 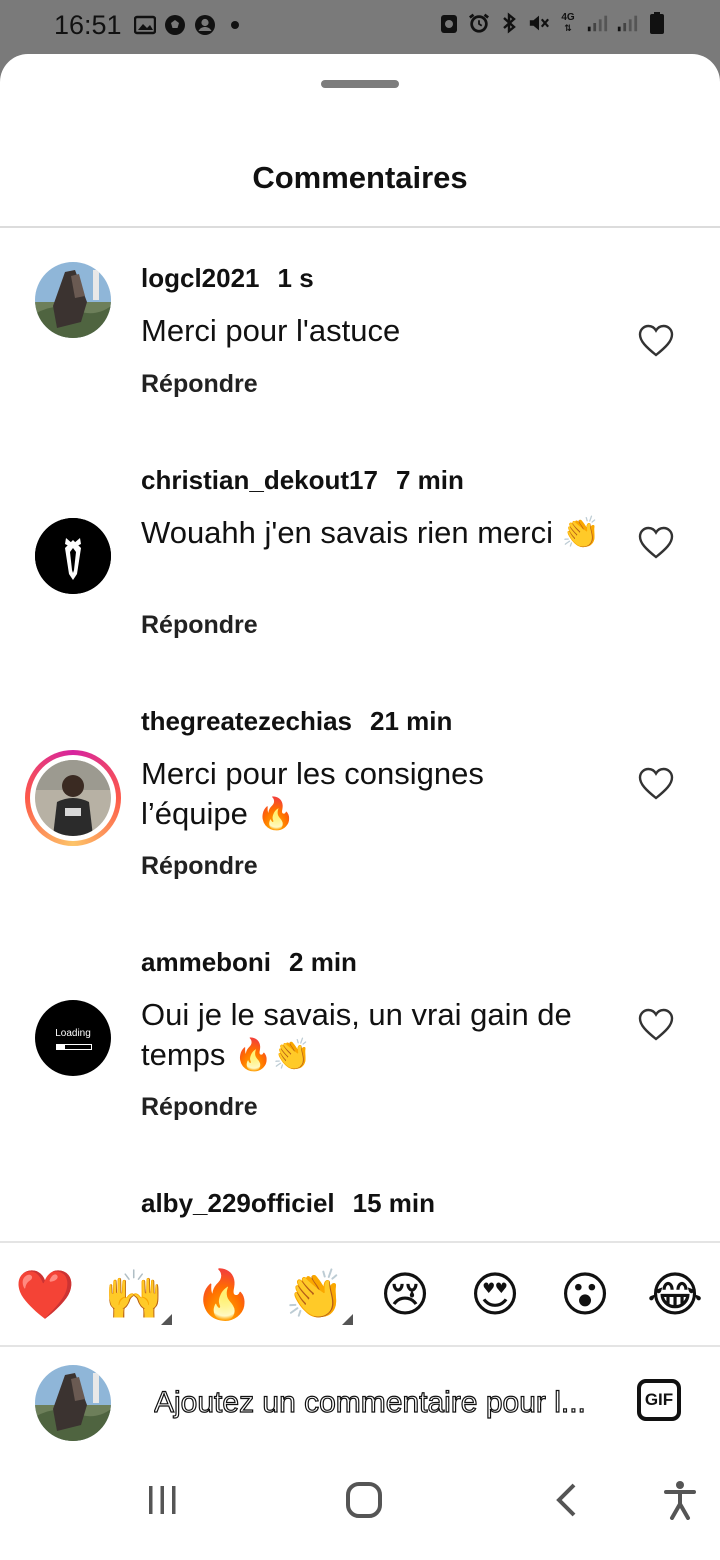 What do you see at coordinates (175, 25) in the screenshot?
I see `soccer-ball-icon` at bounding box center [175, 25].